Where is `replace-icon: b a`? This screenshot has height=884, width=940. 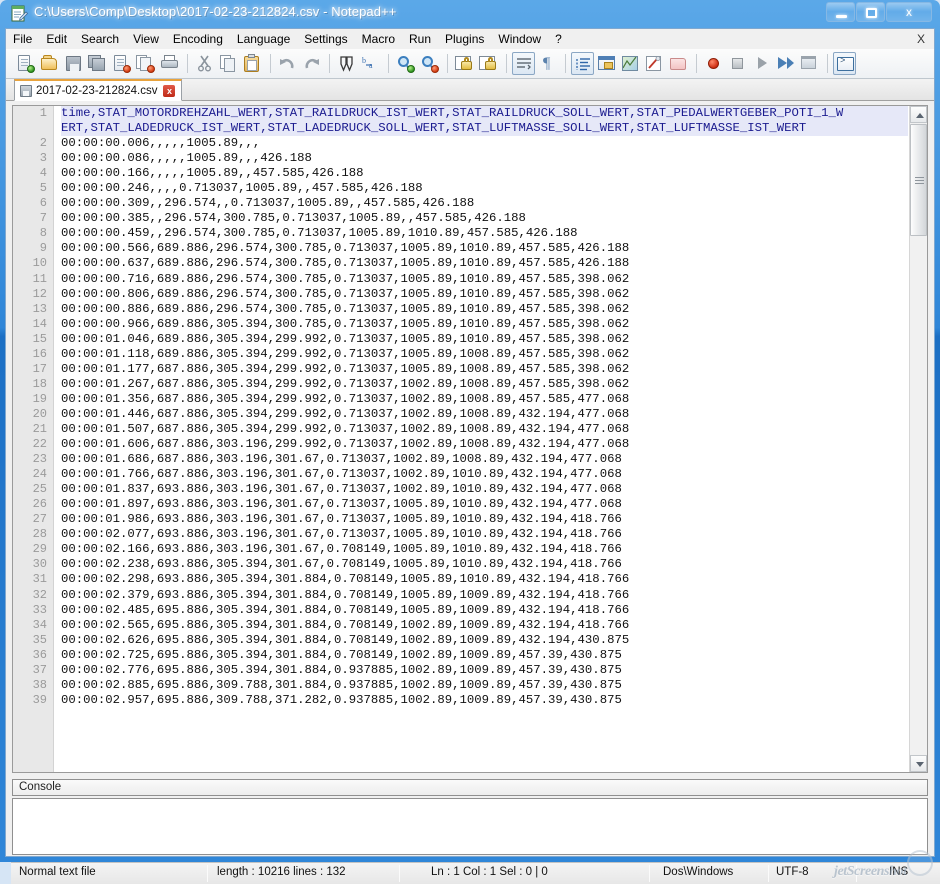 replace-icon: b a is located at coordinates (370, 63).